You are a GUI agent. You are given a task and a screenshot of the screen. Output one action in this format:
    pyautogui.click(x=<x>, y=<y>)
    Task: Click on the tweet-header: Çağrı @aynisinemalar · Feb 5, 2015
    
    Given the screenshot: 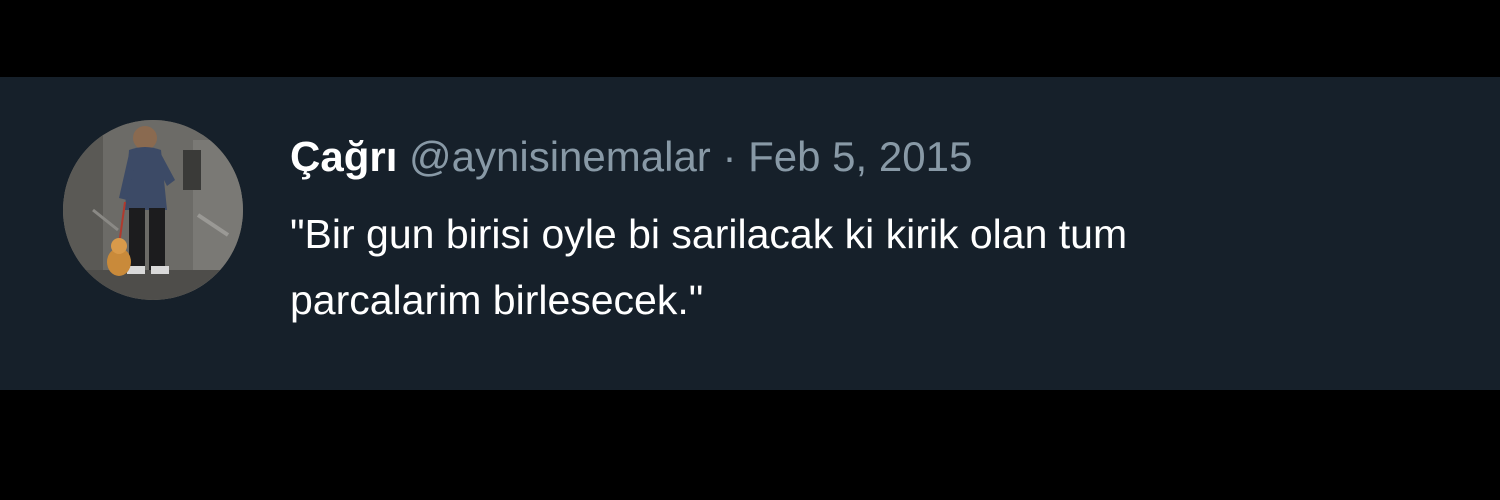 What is the action you would take?
    pyautogui.click(x=880, y=157)
    